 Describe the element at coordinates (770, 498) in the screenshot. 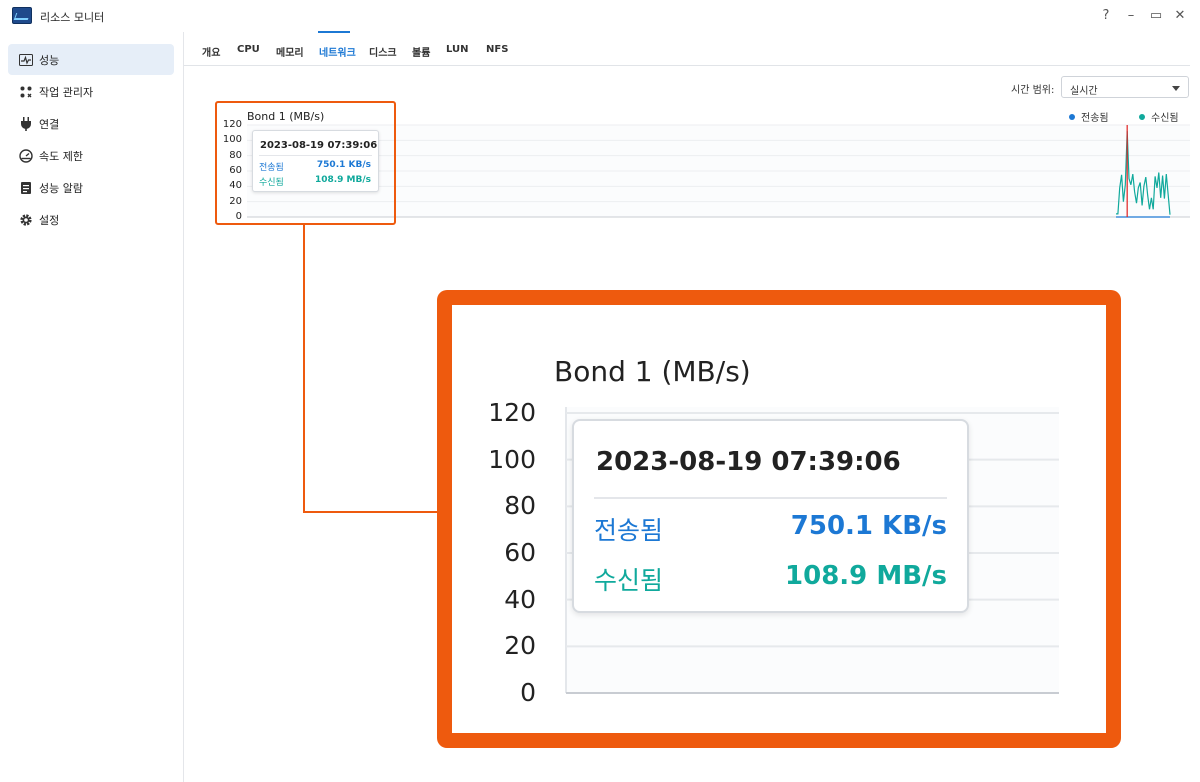

I see `zoomed-tooltip-divider` at that location.